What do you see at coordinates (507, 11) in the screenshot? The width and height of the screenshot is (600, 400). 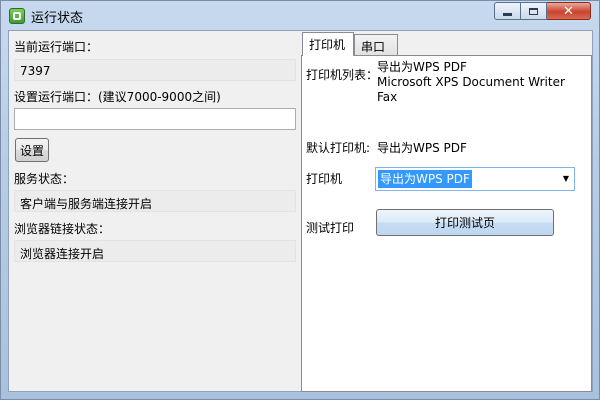 I see `minimize-button` at bounding box center [507, 11].